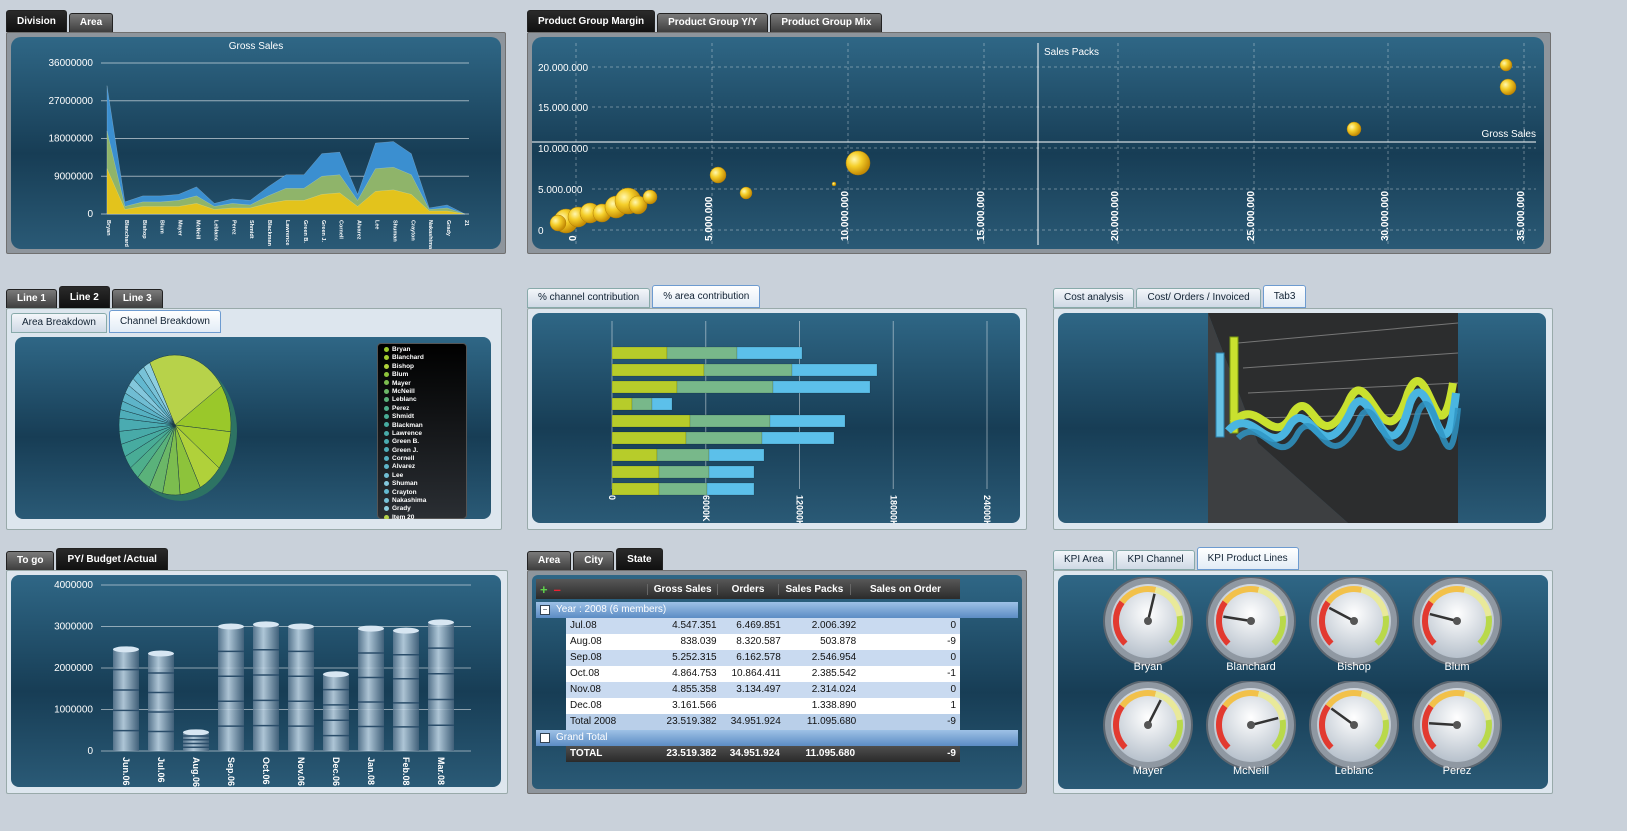 The width and height of the screenshot is (1627, 831). What do you see at coordinates (91, 22) in the screenshot?
I see `tab-area: Area` at bounding box center [91, 22].